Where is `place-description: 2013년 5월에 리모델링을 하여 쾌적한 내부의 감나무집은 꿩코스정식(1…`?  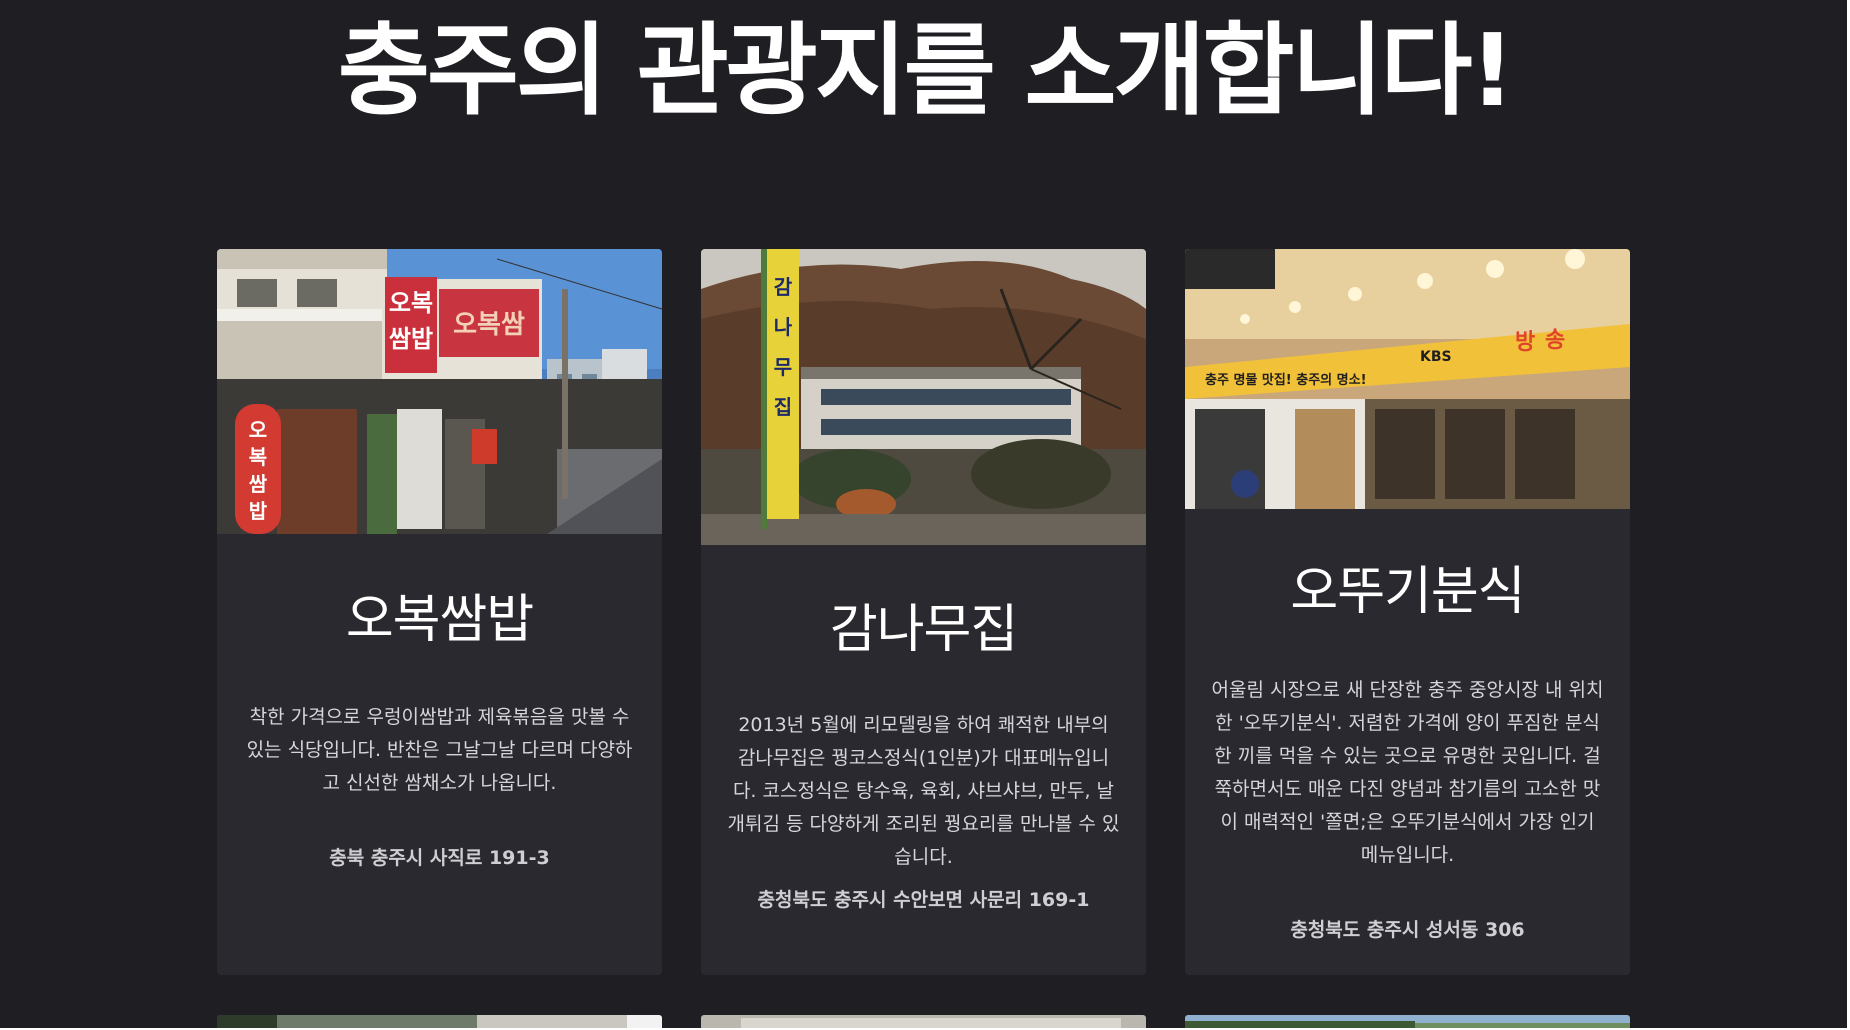
place-description: 2013년 5월에 리모델링을 하여 쾌적한 내부의 감나무집은 꿩코스정식(1… is located at coordinates (923, 791).